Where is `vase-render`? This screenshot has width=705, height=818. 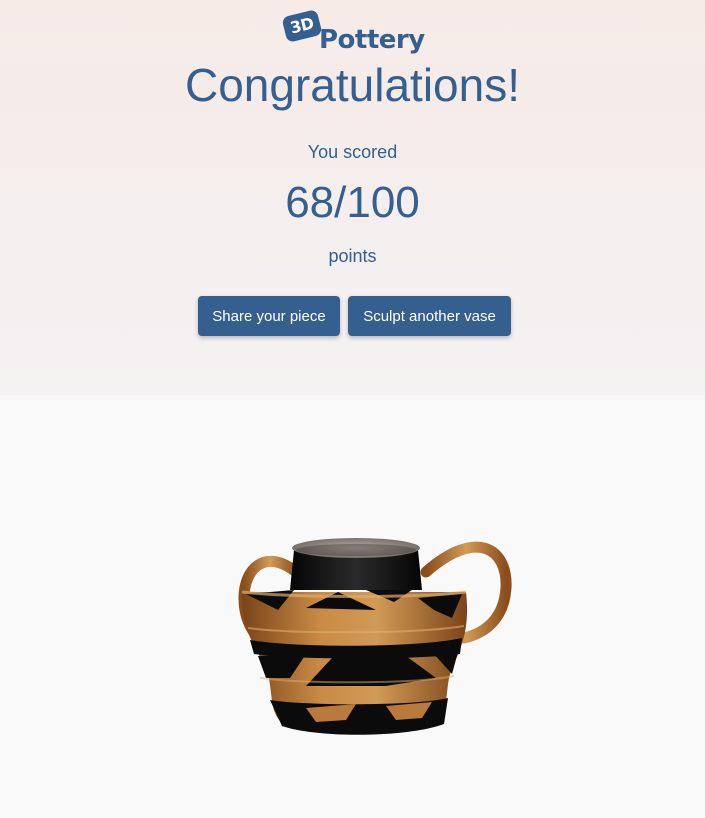 vase-render is located at coordinates (375, 636).